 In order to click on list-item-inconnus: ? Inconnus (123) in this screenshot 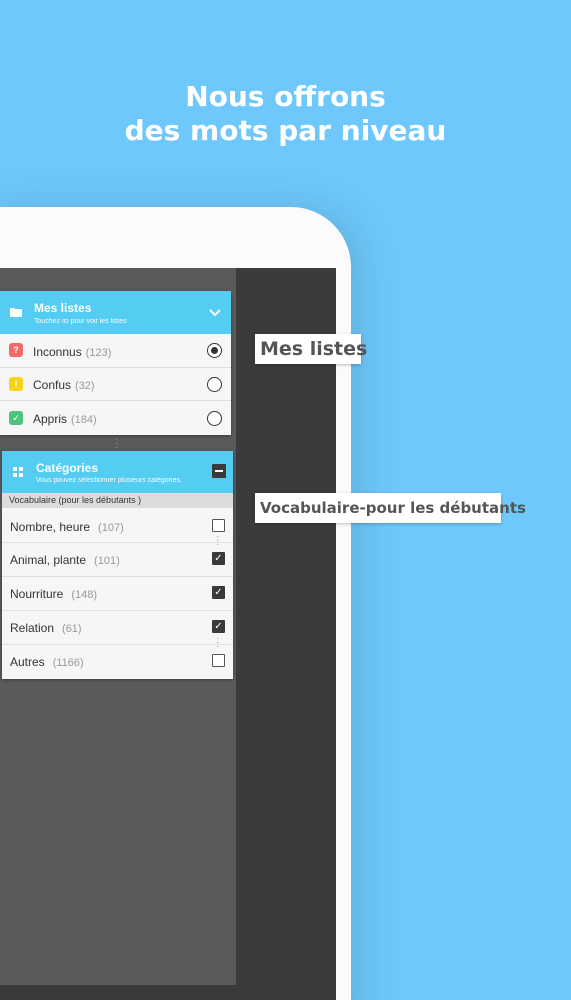, I will do `click(115, 351)`.